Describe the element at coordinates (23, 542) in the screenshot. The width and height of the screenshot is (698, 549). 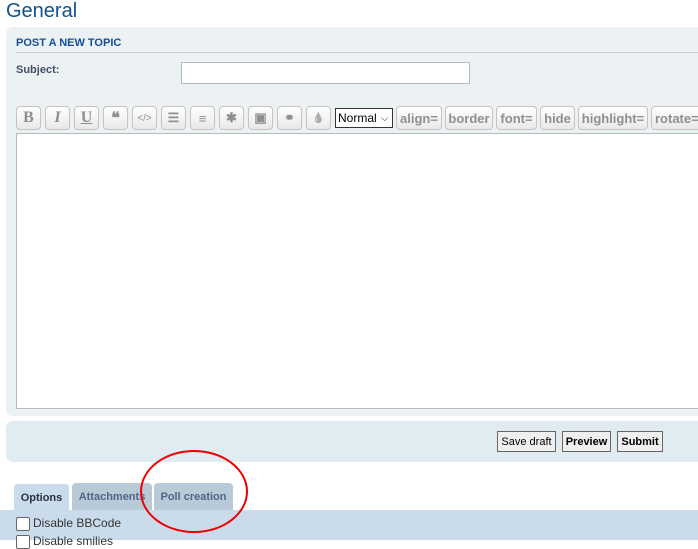
I see `disable-smilies-checkbox` at that location.